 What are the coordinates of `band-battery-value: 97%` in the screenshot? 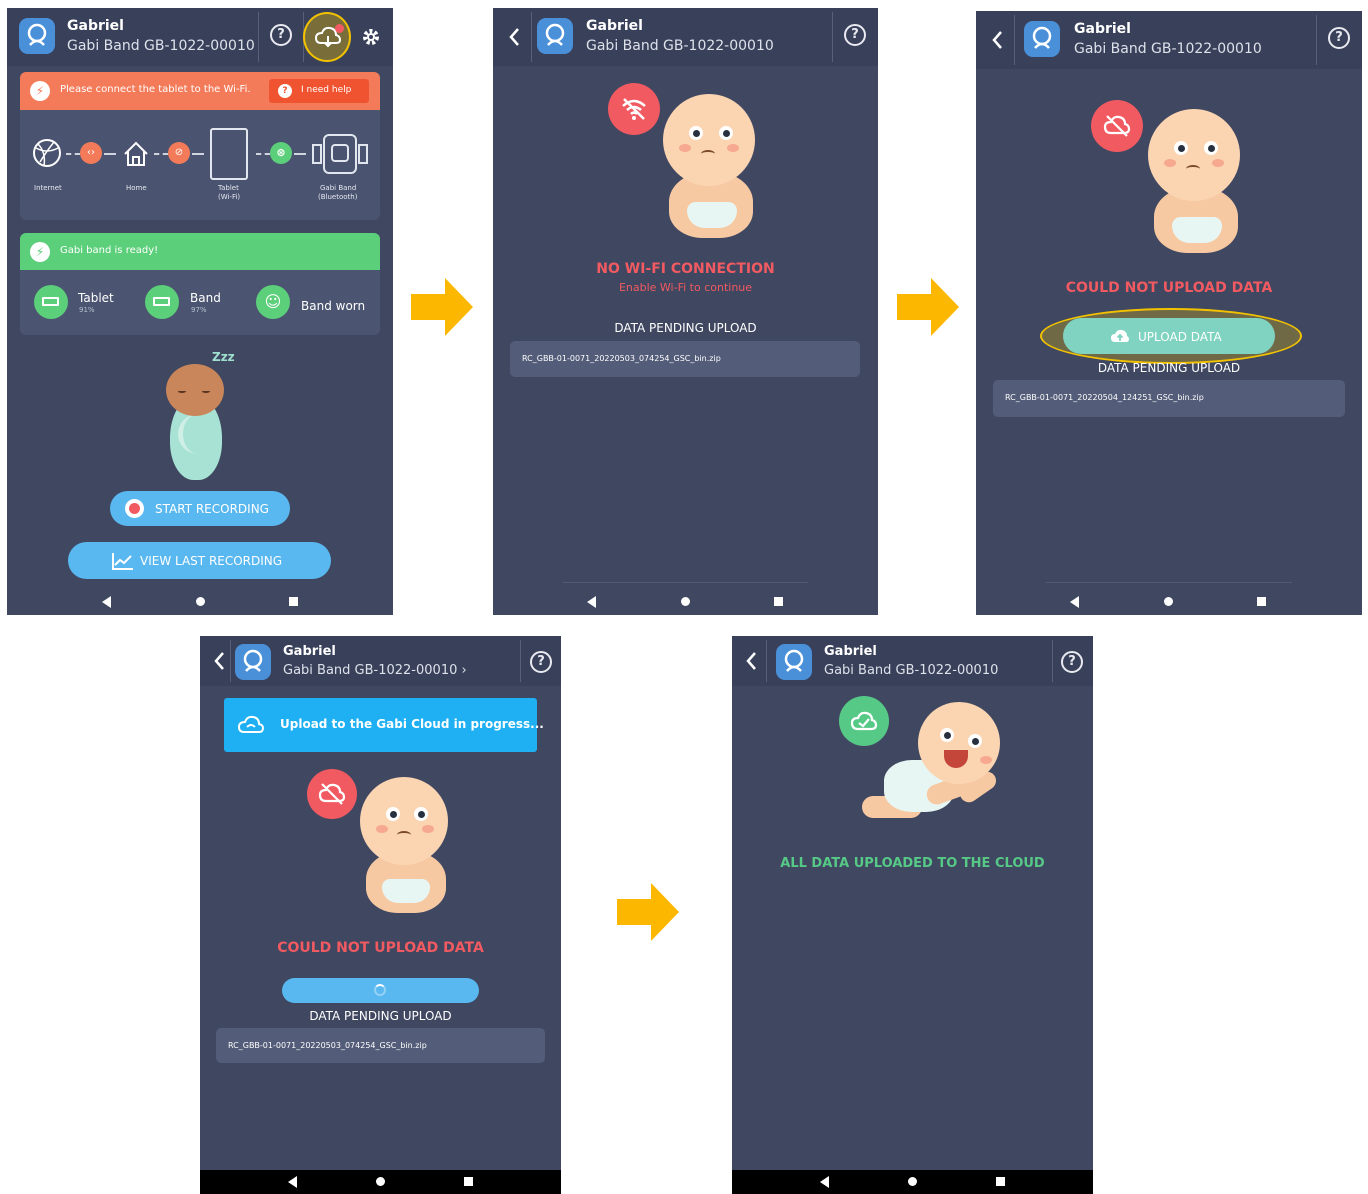 It's located at (199, 310).